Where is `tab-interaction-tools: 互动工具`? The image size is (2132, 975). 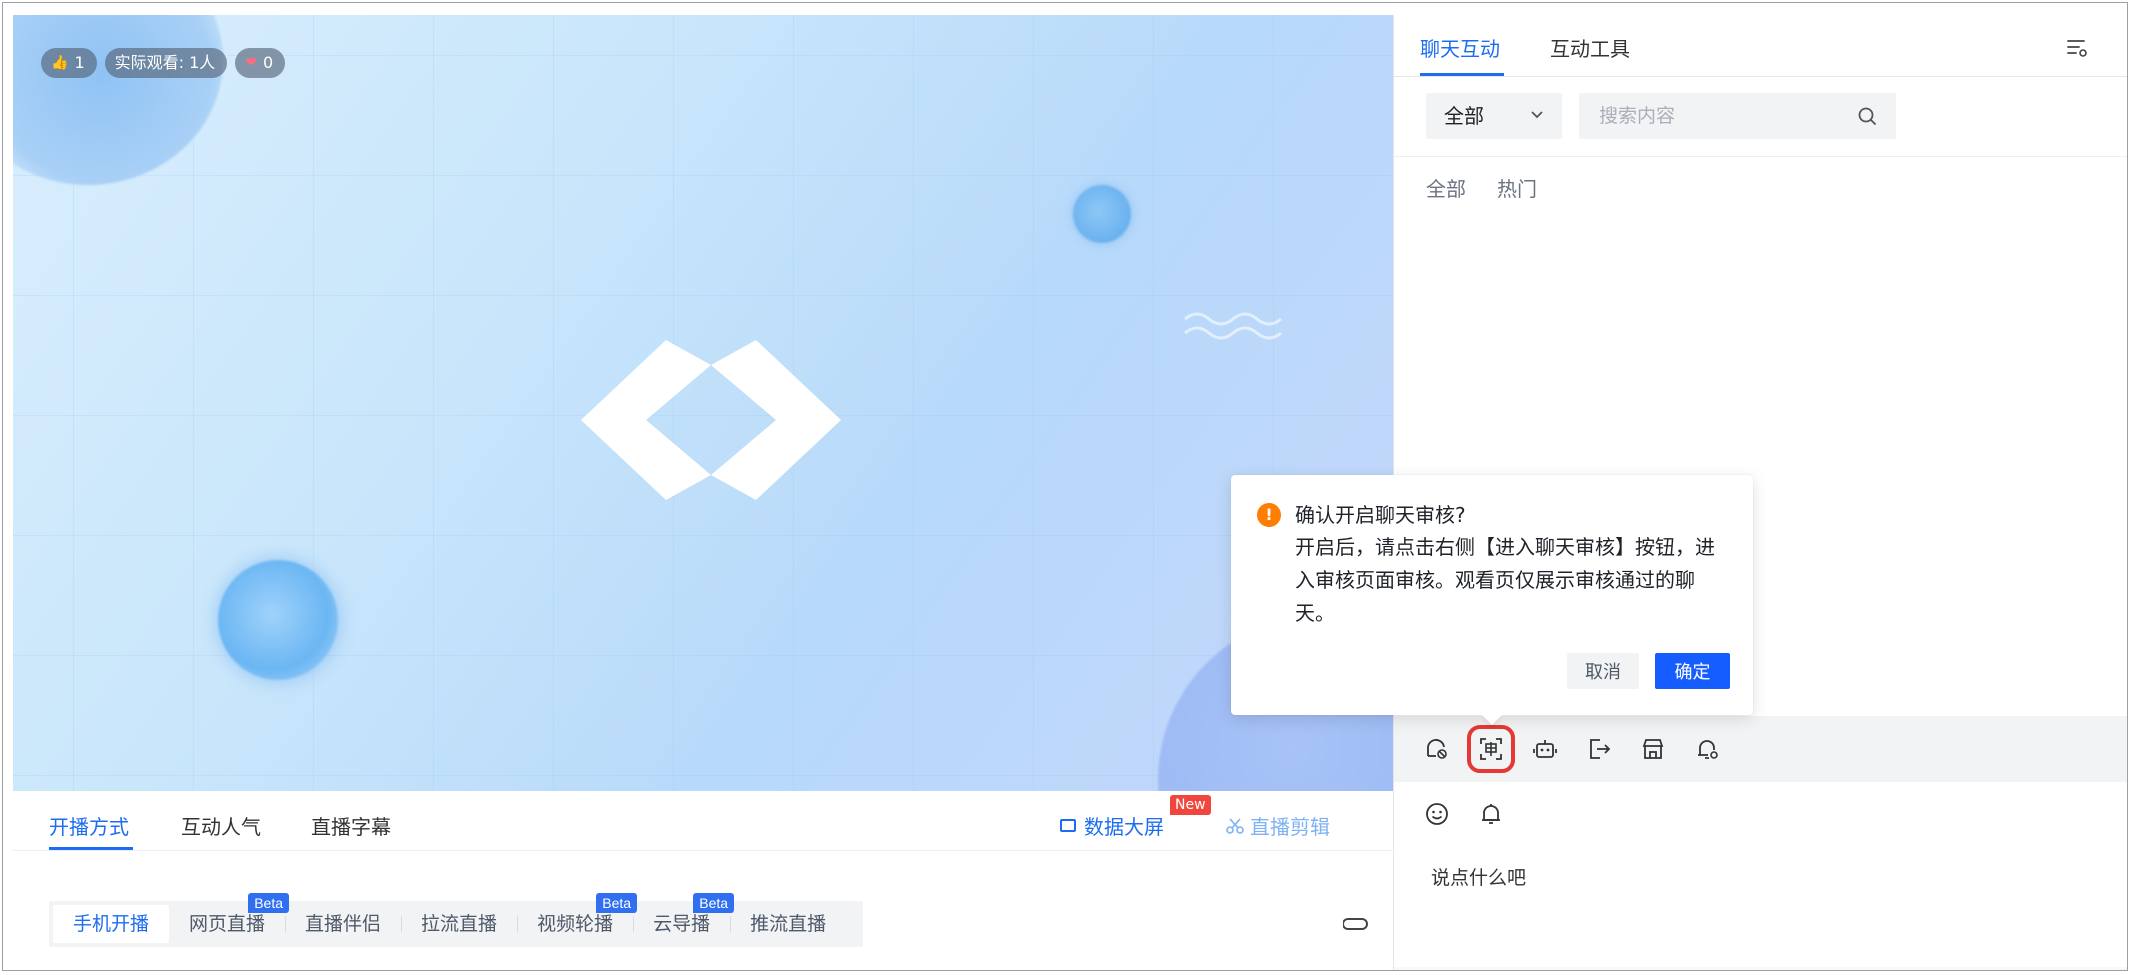
tab-interaction-tools: 互动工具 is located at coordinates (1590, 47).